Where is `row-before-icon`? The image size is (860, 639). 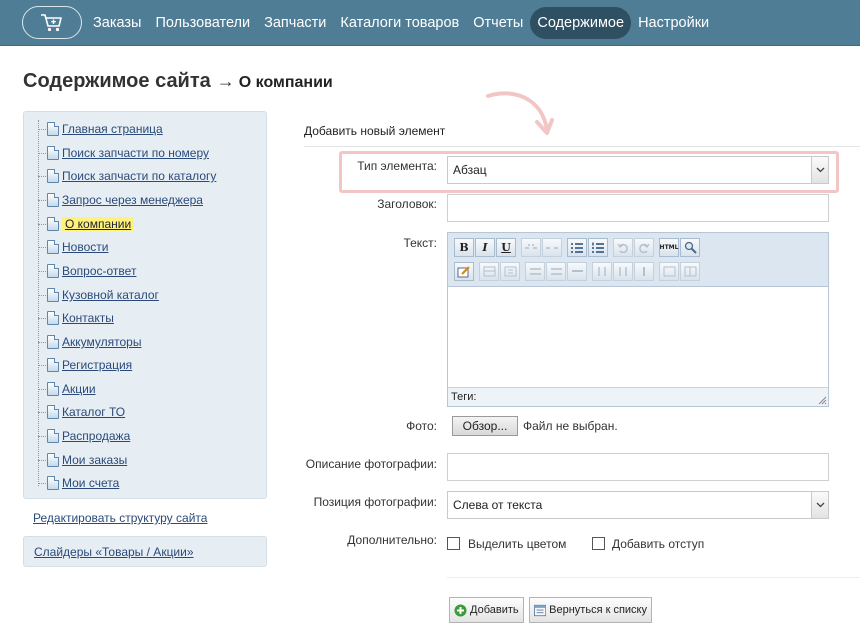 row-before-icon is located at coordinates (535, 271).